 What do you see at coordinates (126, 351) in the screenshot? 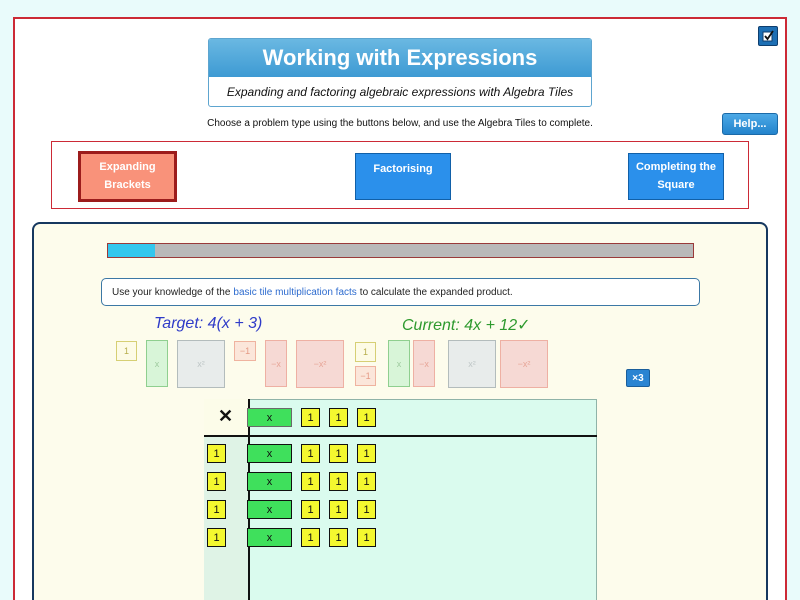
I see `palette-one-tile: 1` at bounding box center [126, 351].